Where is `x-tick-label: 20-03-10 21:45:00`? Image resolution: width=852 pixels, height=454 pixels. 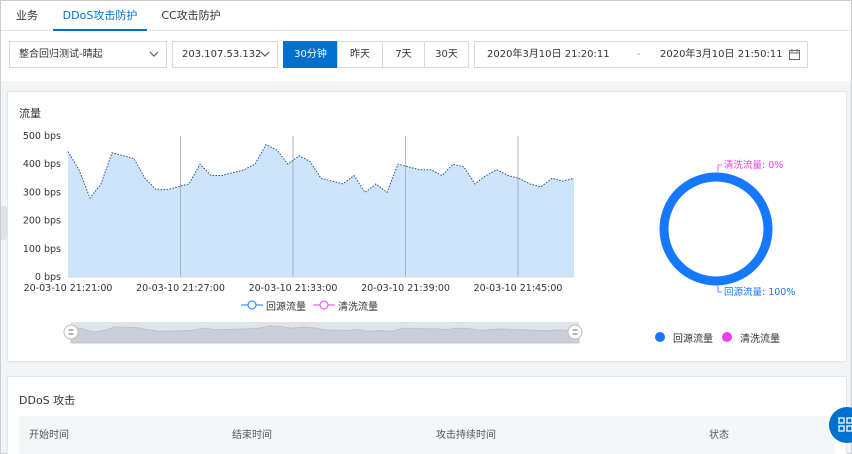 x-tick-label: 20-03-10 21:45:00 is located at coordinates (518, 288).